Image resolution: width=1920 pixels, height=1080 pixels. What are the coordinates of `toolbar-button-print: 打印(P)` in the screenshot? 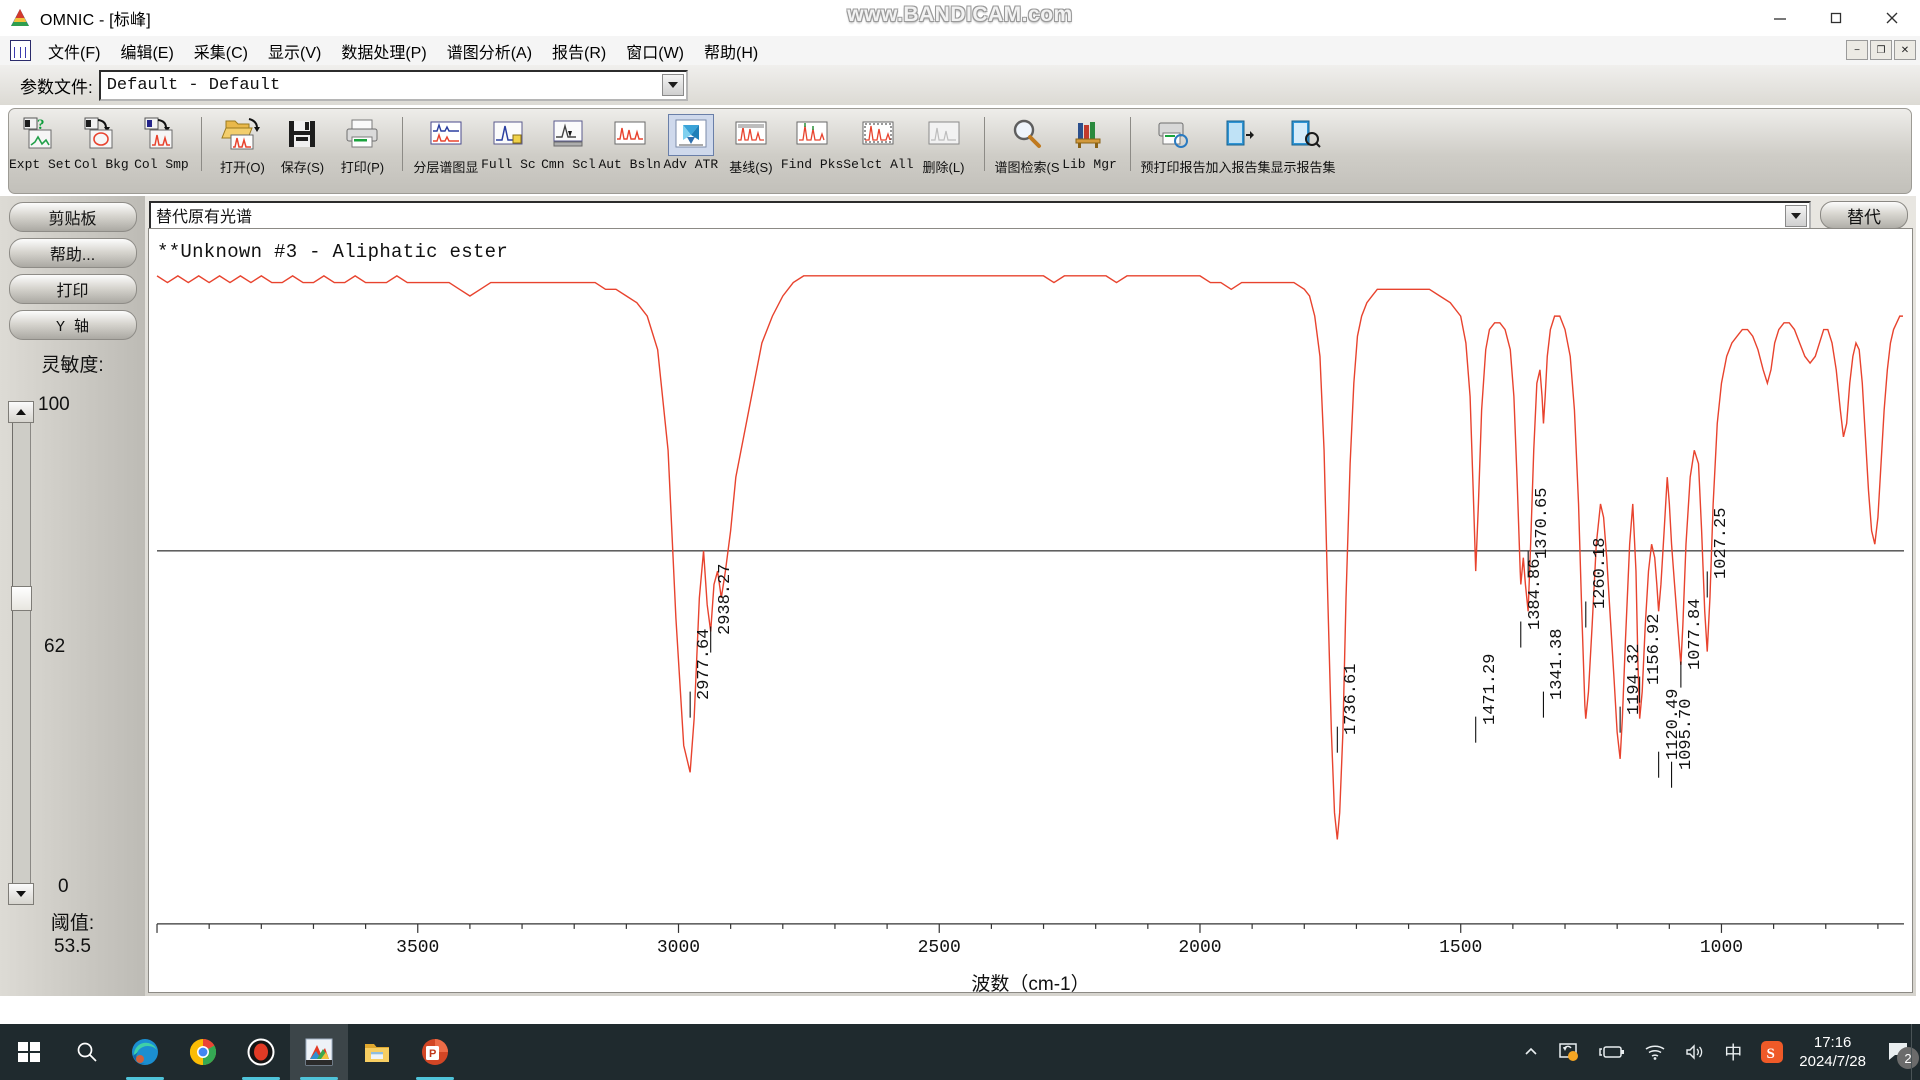 It's located at (362, 142).